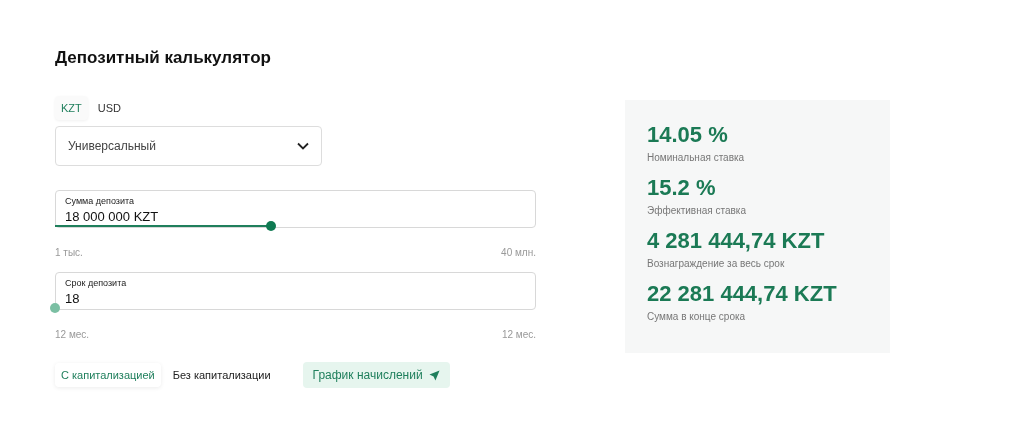 The height and width of the screenshot is (447, 1024). What do you see at coordinates (295, 209) in the screenshot?
I see `input-field: Сумма депозита 18 000 000 KZT` at bounding box center [295, 209].